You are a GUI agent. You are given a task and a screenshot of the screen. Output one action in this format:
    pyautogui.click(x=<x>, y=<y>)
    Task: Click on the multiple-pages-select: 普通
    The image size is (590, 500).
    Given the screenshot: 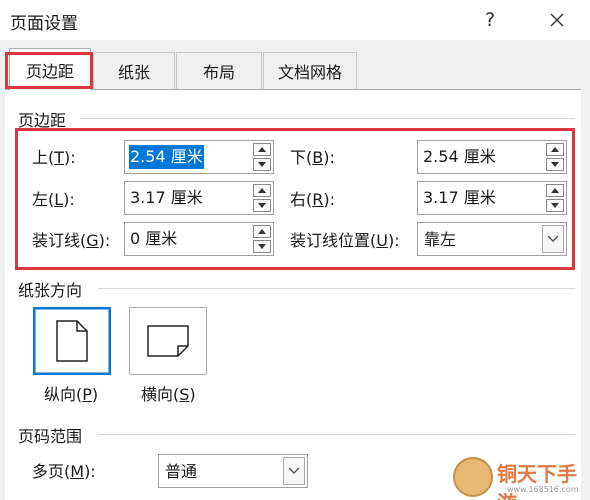 What is the action you would take?
    pyautogui.click(x=233, y=471)
    